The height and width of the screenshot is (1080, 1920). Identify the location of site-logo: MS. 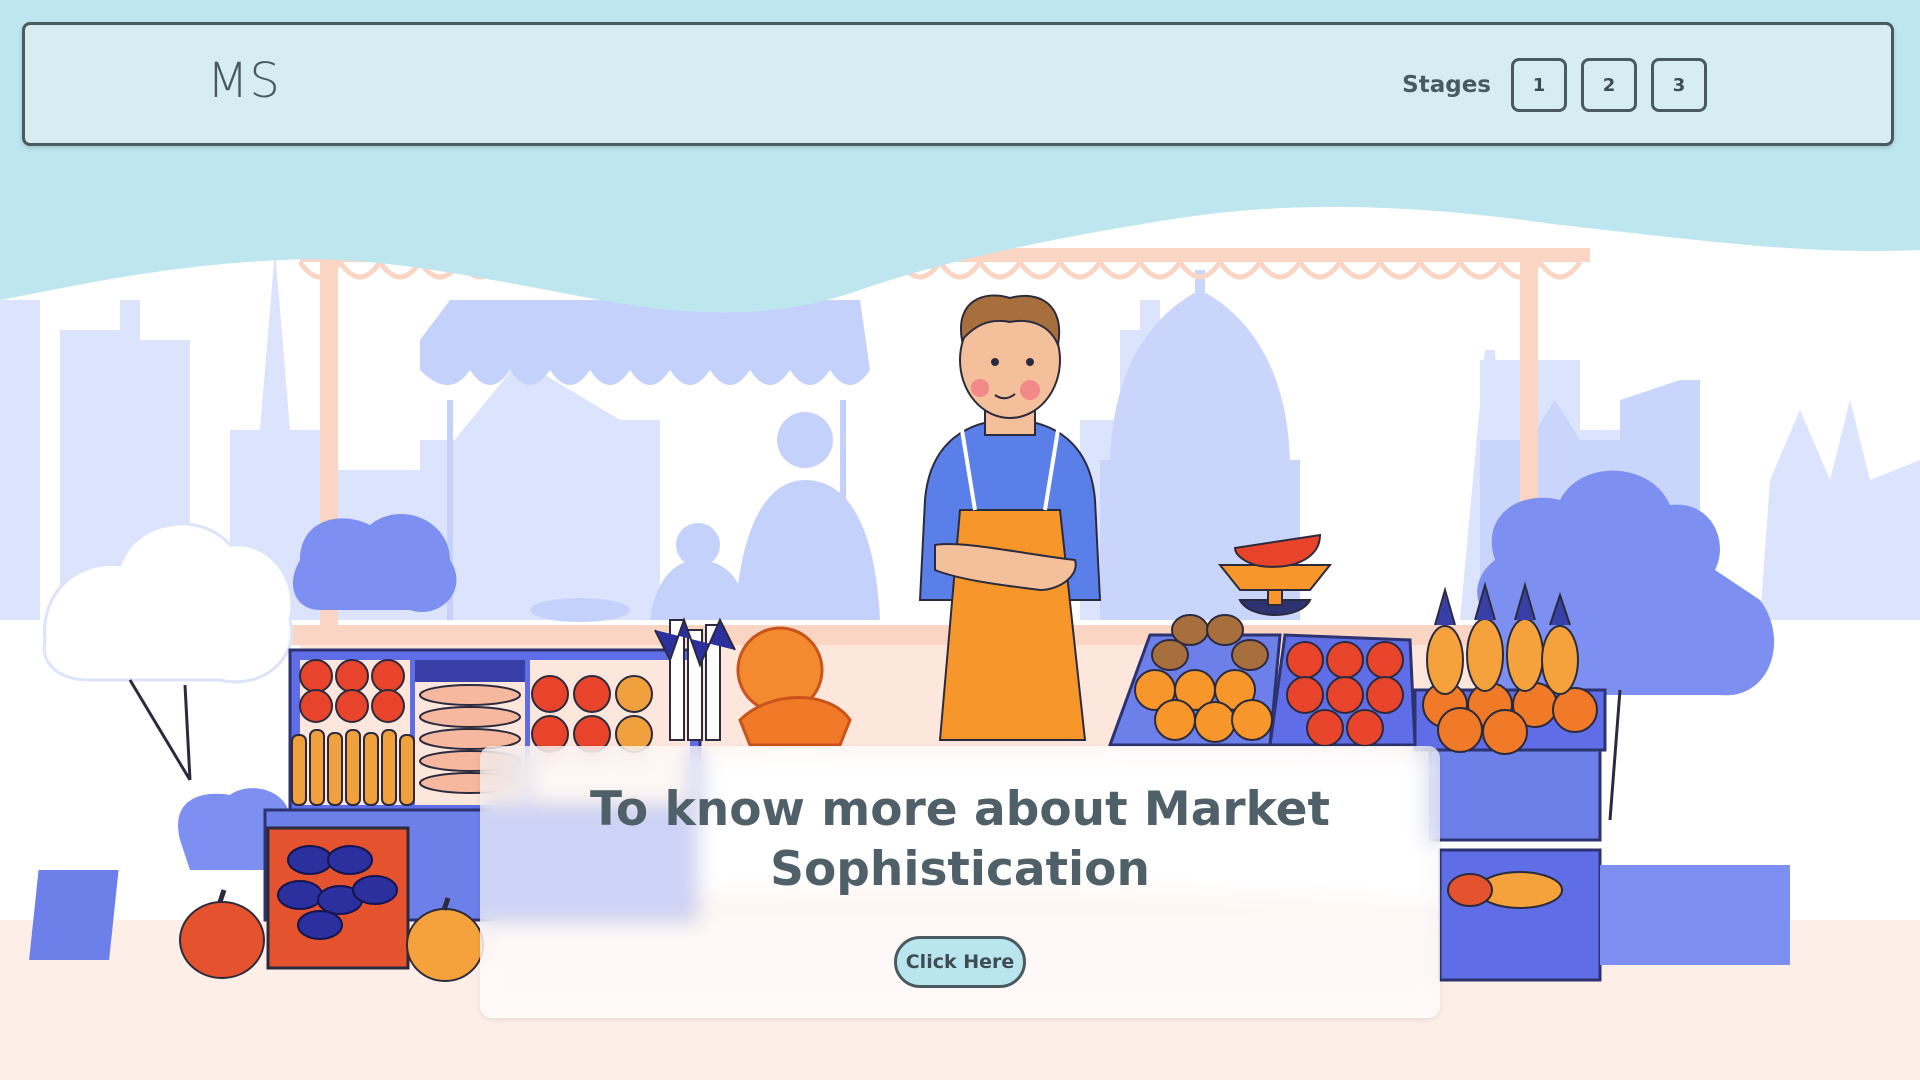
(244, 81).